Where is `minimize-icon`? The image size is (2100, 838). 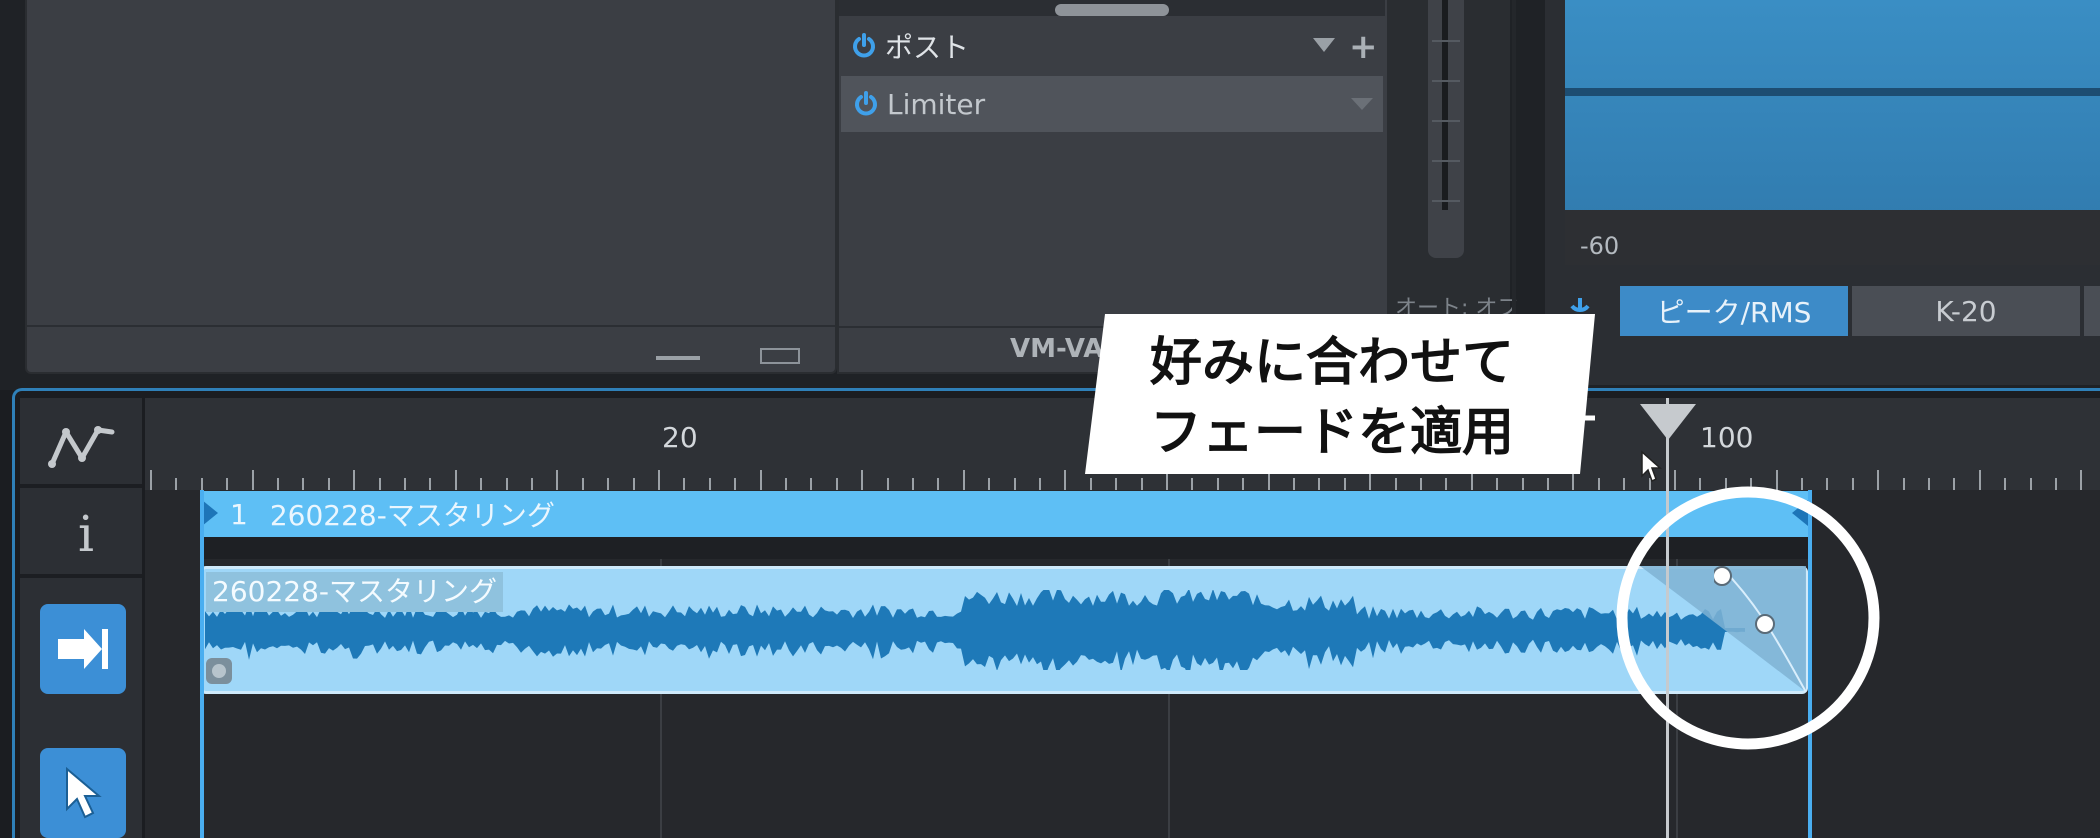 minimize-icon is located at coordinates (678, 358).